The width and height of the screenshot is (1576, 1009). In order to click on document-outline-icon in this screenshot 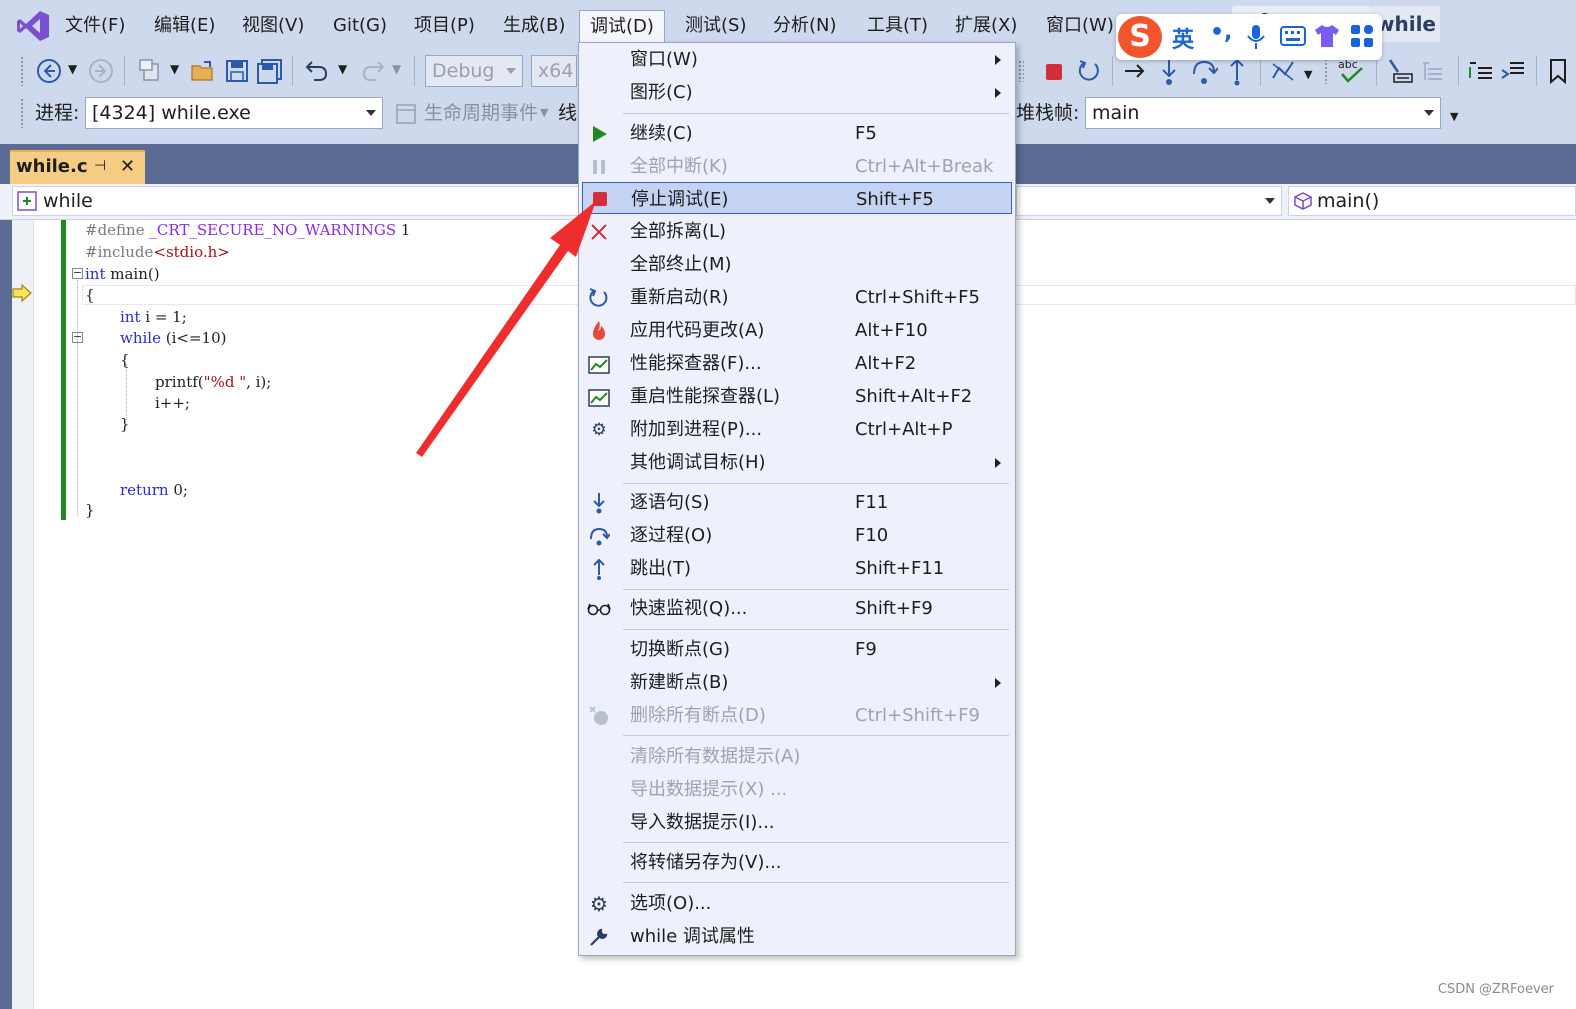, I will do `click(1433, 71)`.